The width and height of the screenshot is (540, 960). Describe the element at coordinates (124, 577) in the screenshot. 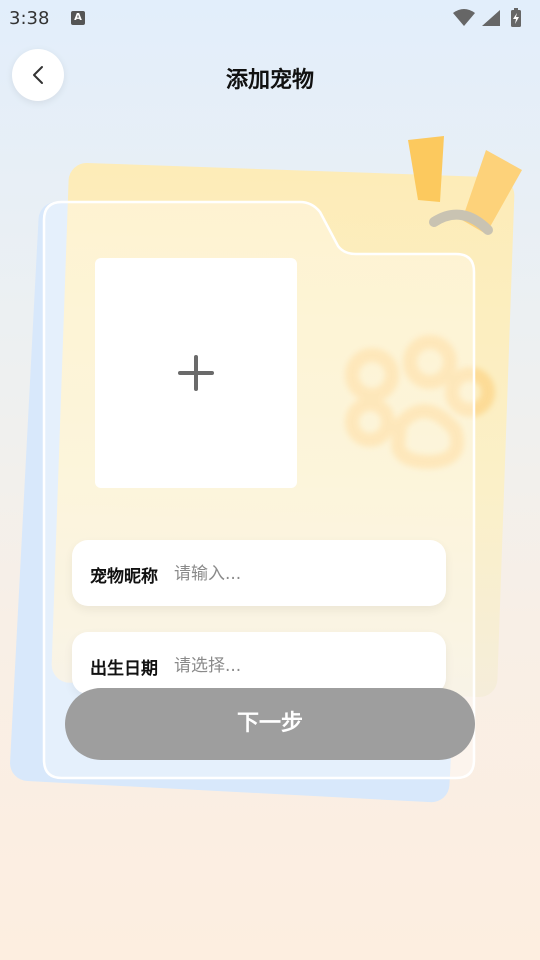

I see `nickname-label: 宠物昵称` at that location.